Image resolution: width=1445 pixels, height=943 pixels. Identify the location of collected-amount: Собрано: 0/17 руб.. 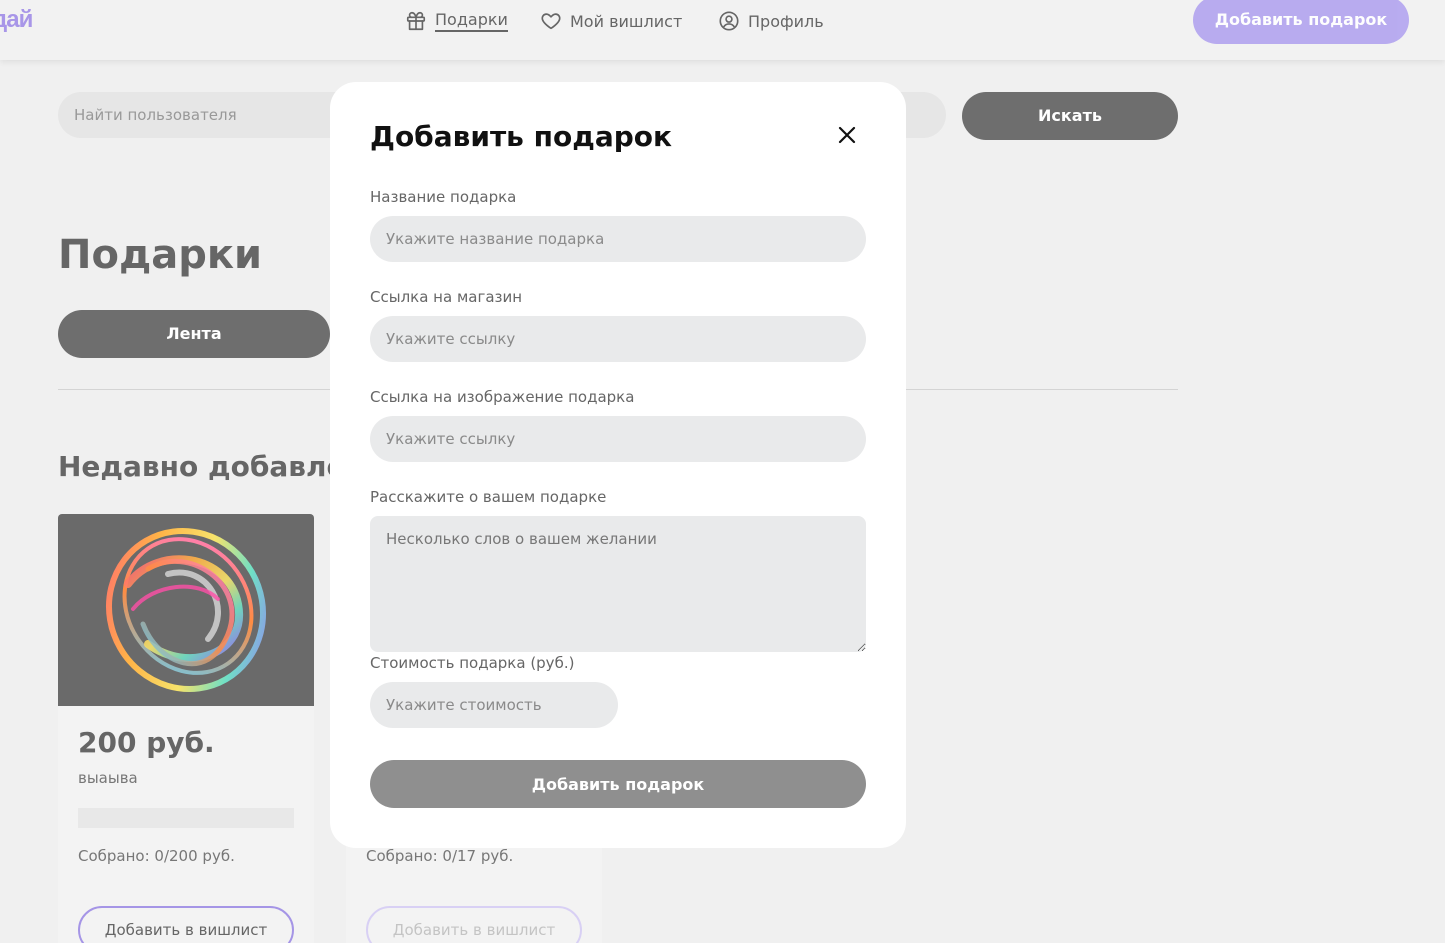
(440, 856).